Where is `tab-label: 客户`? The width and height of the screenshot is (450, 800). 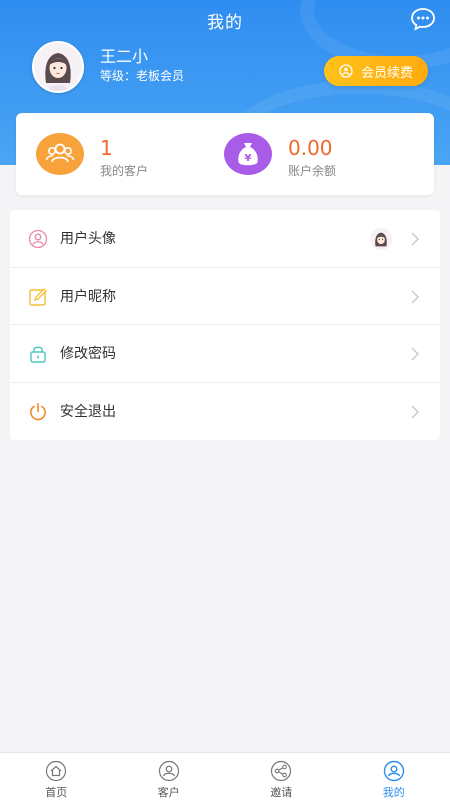 tab-label: 客户 is located at coordinates (168, 792).